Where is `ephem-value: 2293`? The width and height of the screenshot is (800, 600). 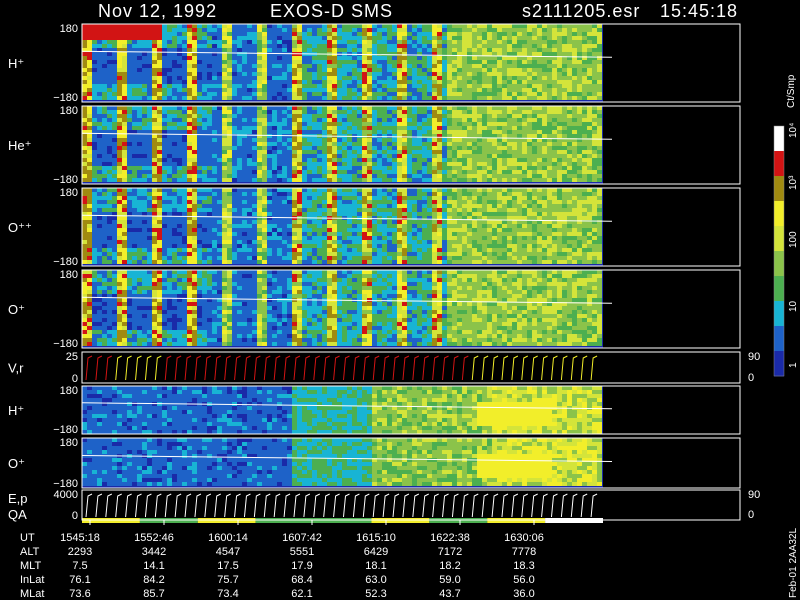 ephem-value: 2293 is located at coordinates (80, 552).